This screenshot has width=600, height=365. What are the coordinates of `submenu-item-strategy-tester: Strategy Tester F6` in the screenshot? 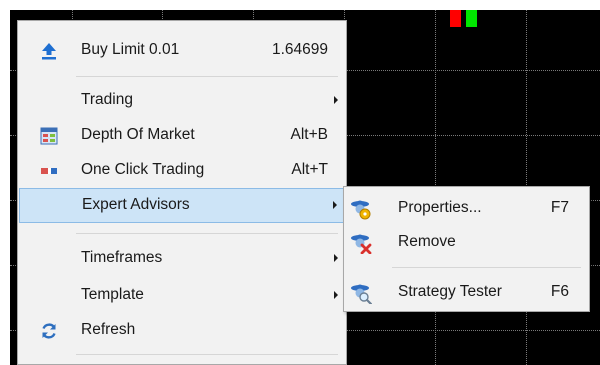 It's located at (466, 292).